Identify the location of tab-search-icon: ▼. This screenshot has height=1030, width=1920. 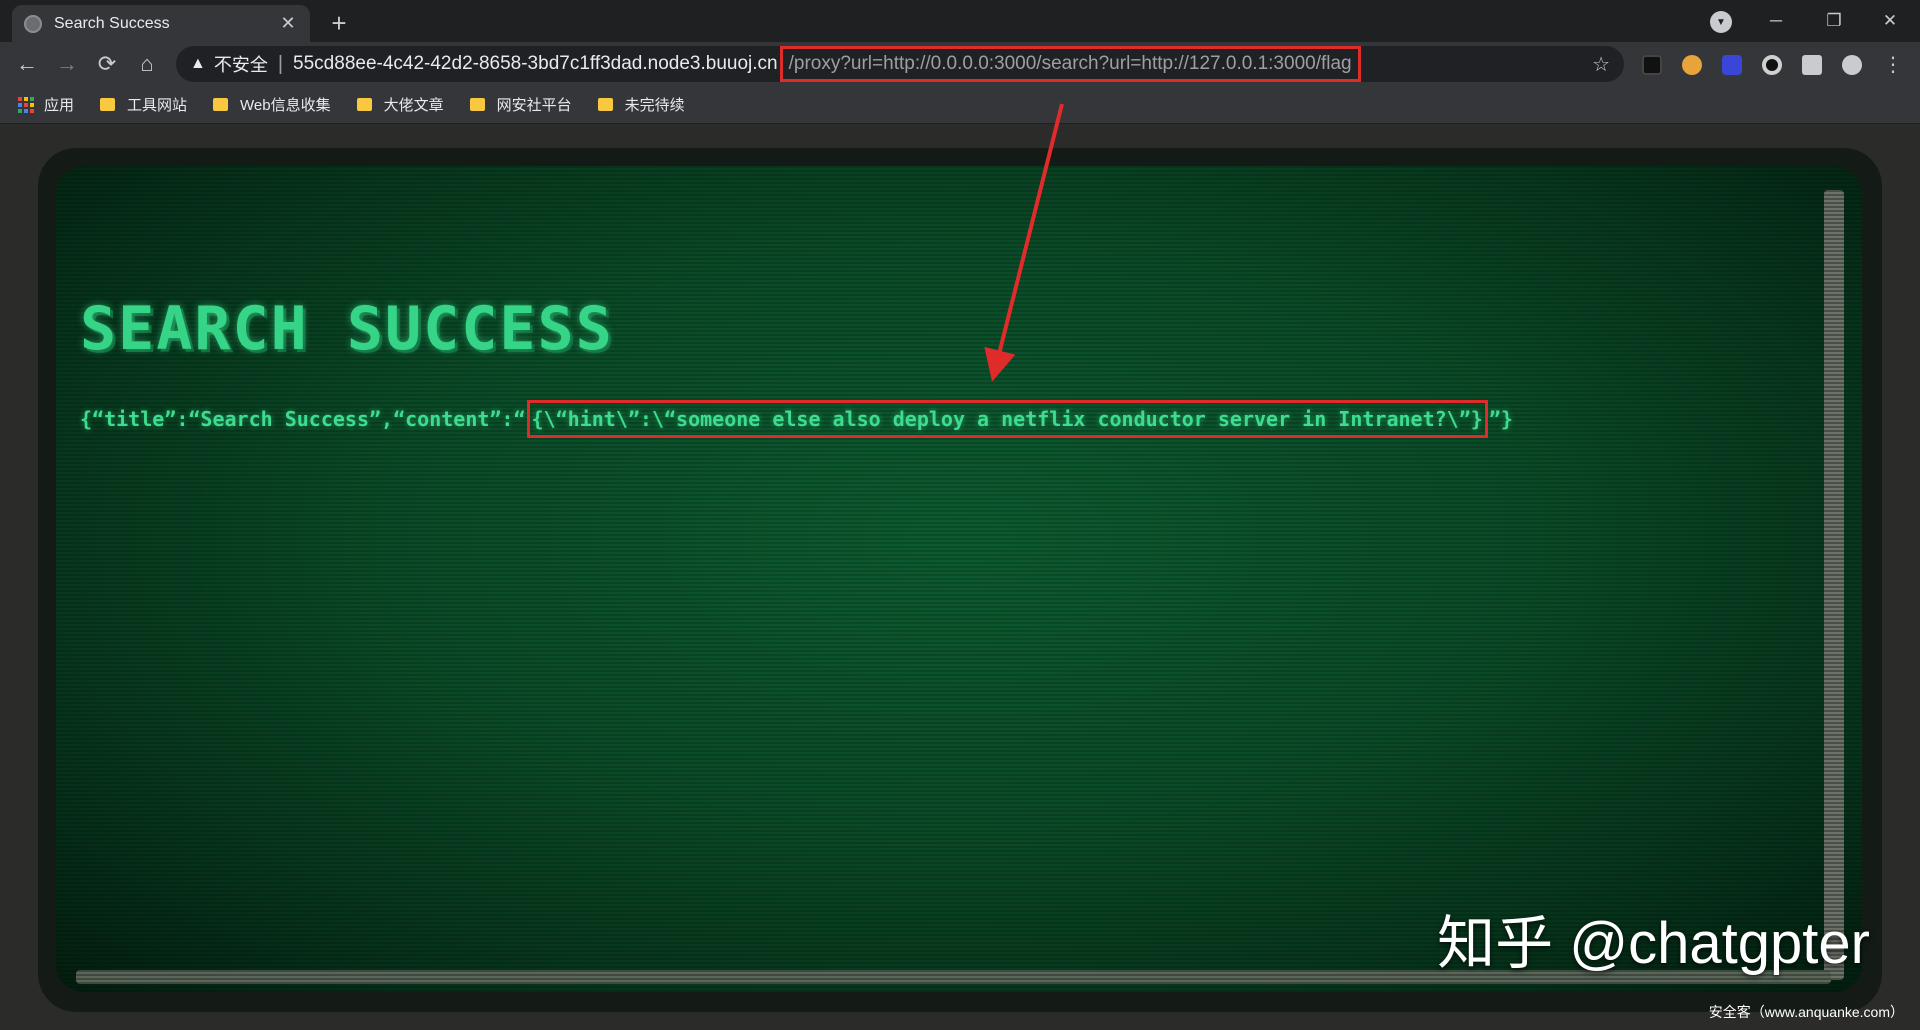
(1721, 22).